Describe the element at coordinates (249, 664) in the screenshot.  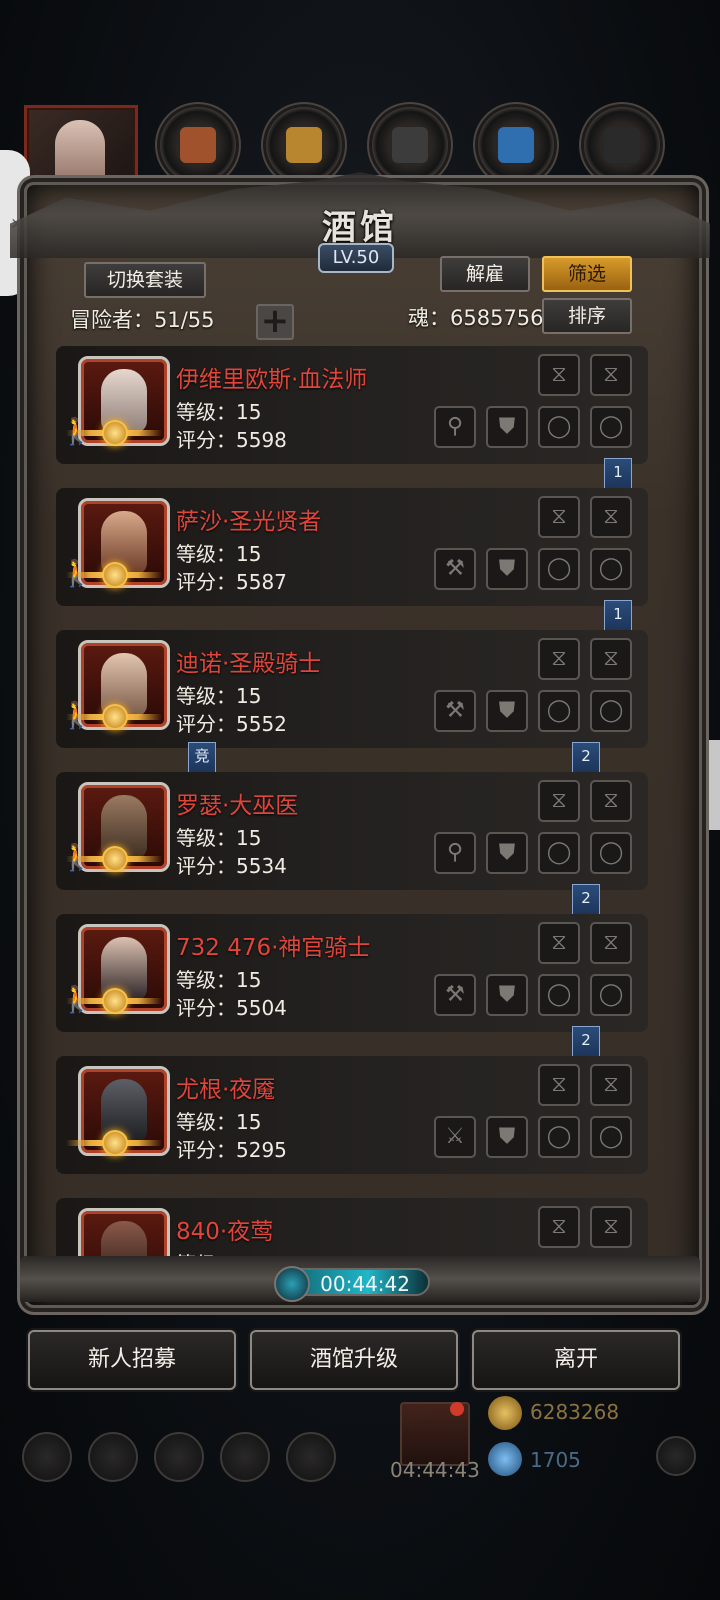
I see `hero-name: 迪诺·圣殿骑士` at that location.